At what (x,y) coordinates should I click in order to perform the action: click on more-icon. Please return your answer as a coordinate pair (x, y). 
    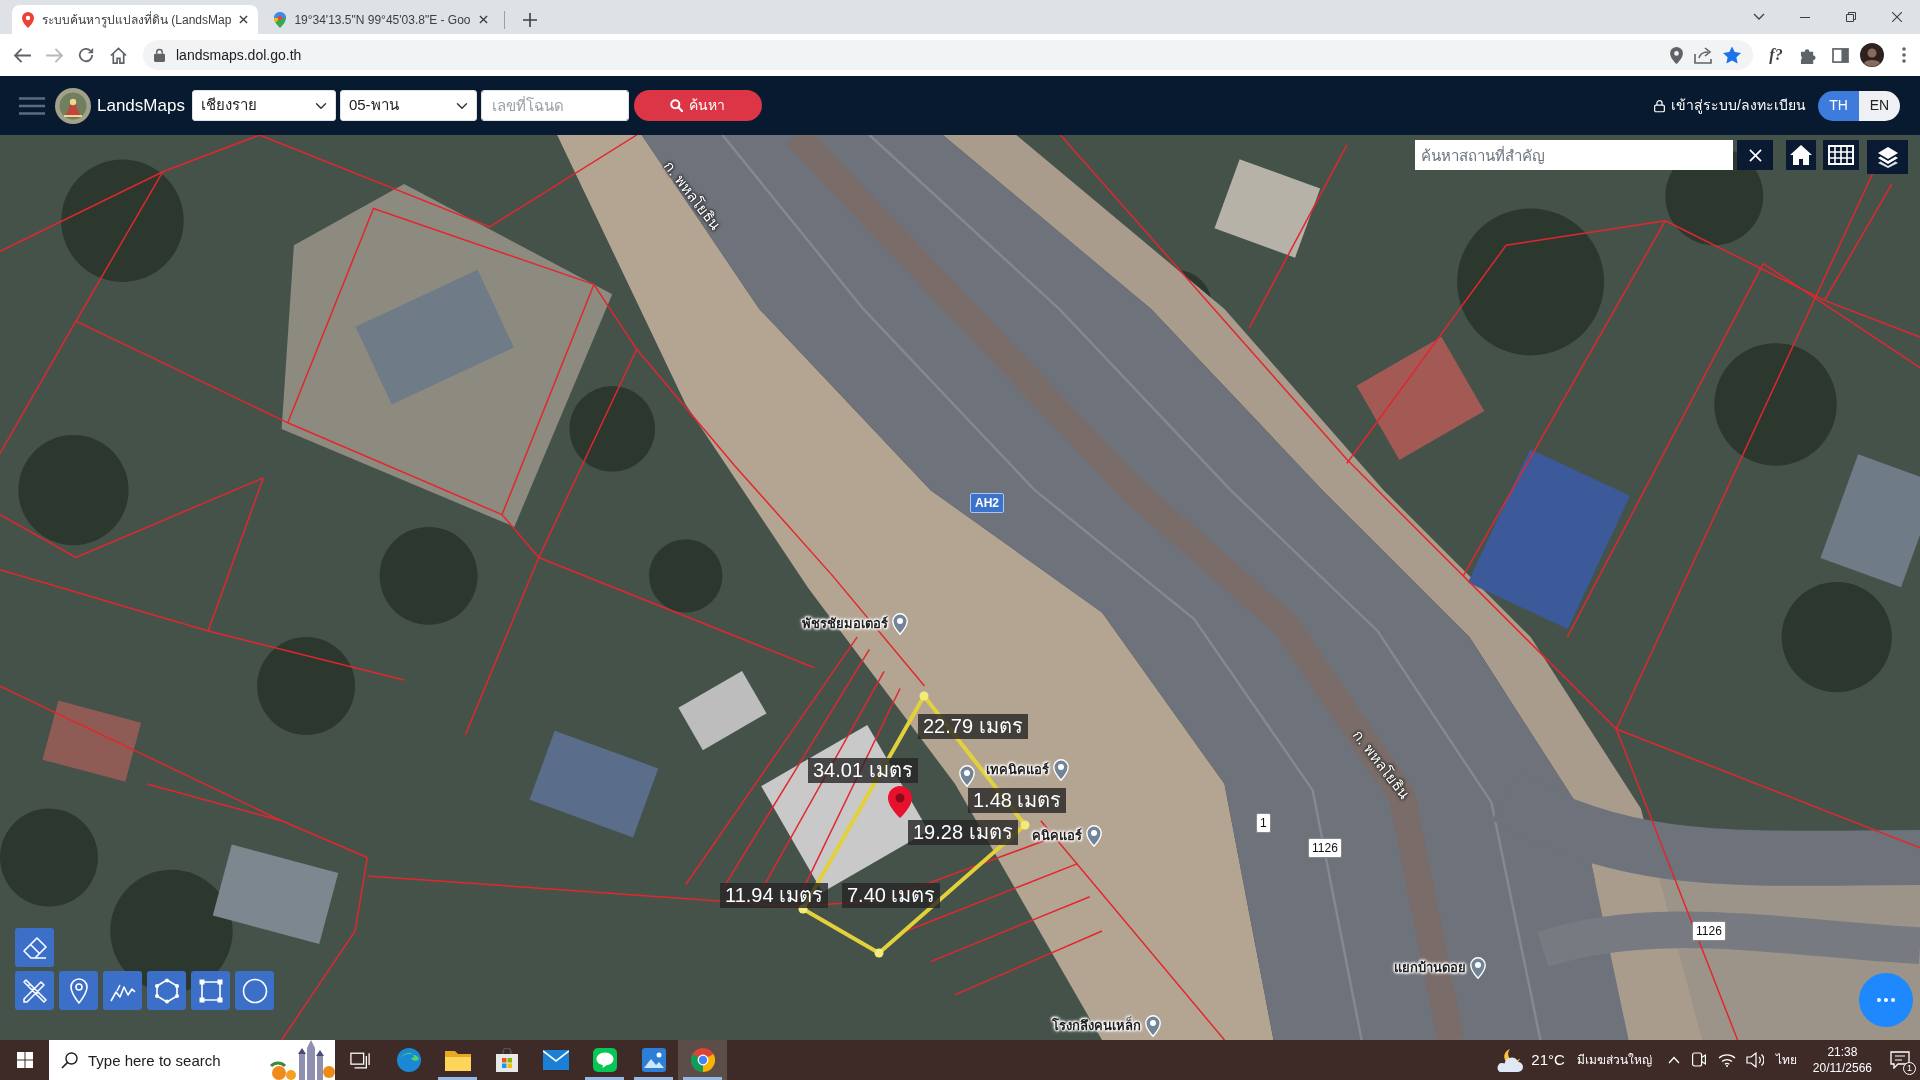
    Looking at the image, I should click on (1886, 1000).